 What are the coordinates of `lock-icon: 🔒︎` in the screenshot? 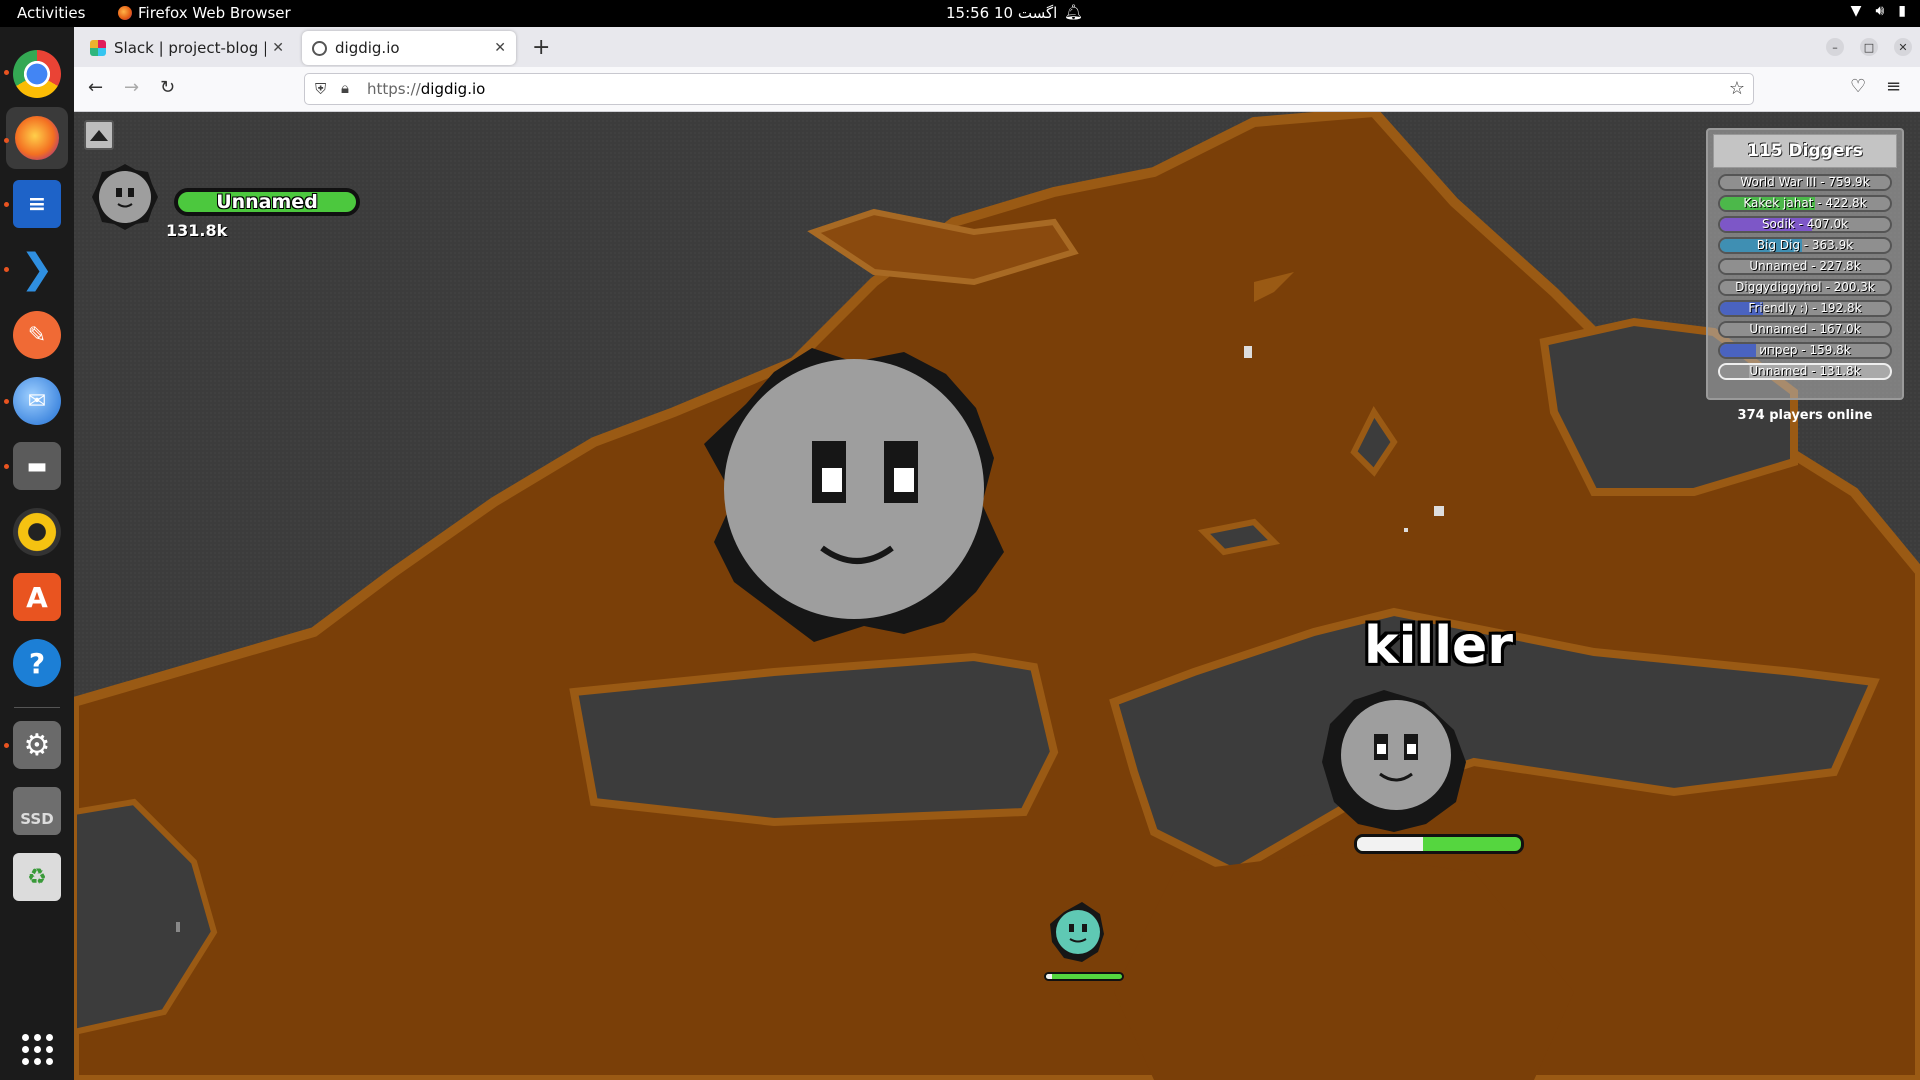 It's located at (345, 88).